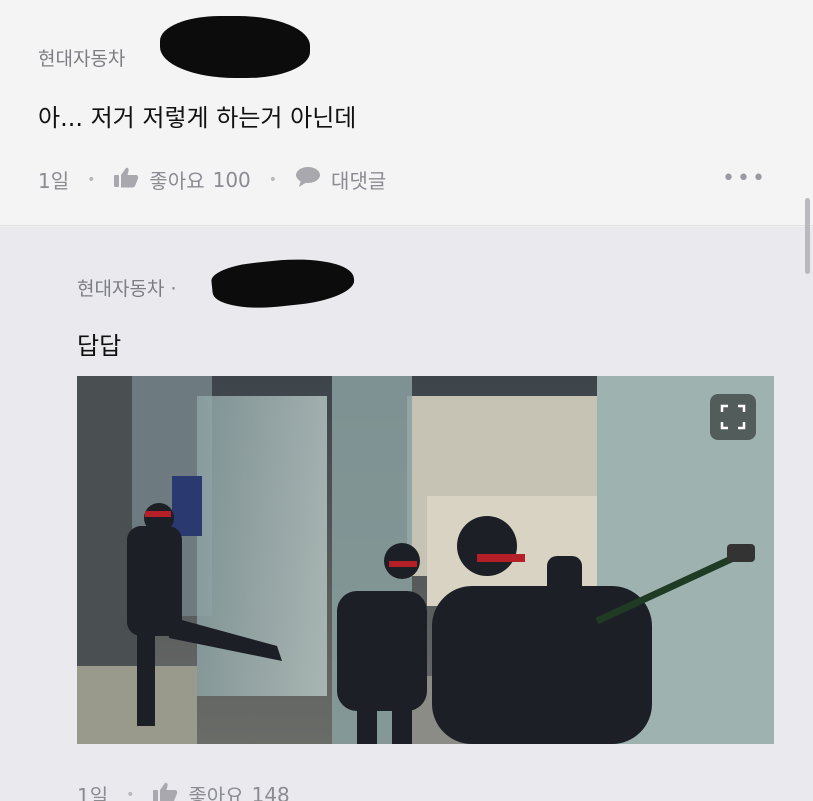 This screenshot has width=813, height=801. I want to click on comment-body: 아... 저거 저렇게 하는거 아닌데, so click(197, 118).